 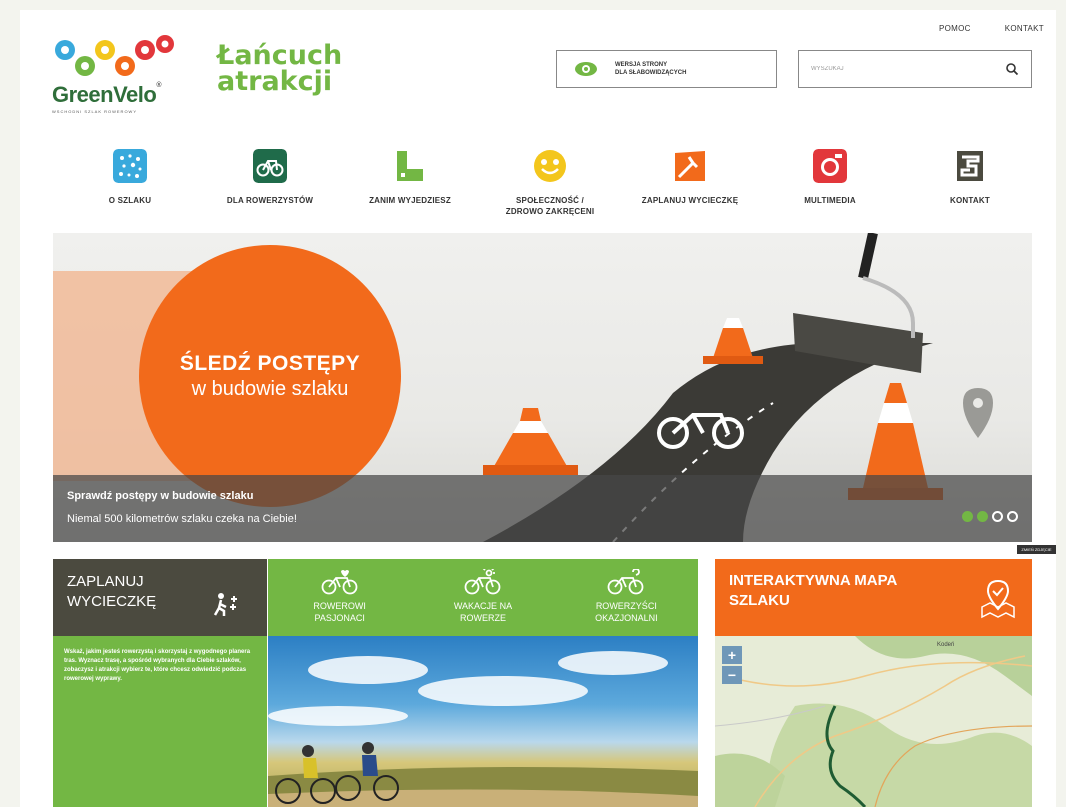 I want to click on nav-item-zaplanuj: ZAPLANUJ WYCIECZKĘ, so click(x=690, y=183).